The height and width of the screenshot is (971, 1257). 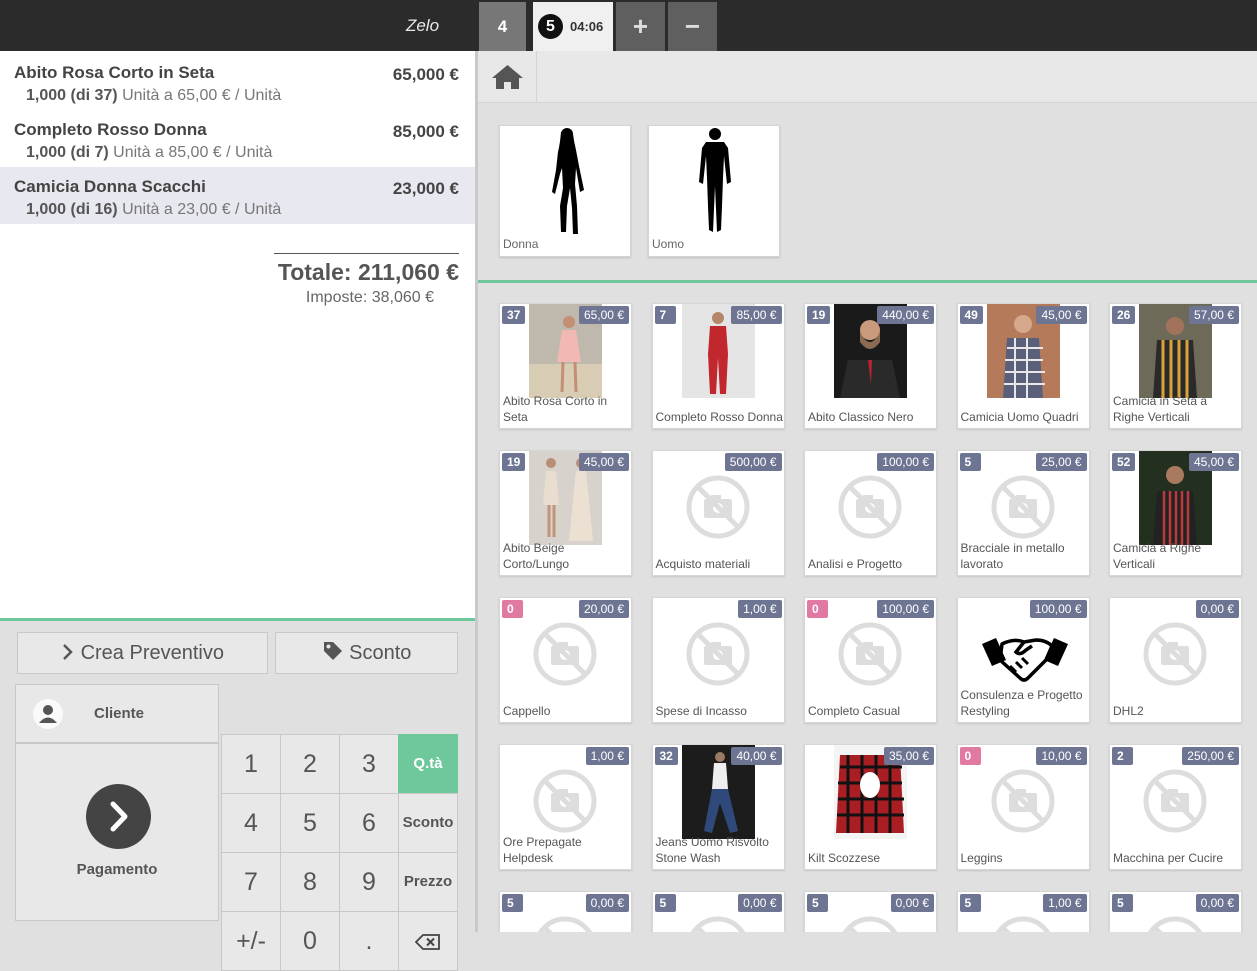 What do you see at coordinates (603, 462) in the screenshot?
I see `price-badge: 45,00 €` at bounding box center [603, 462].